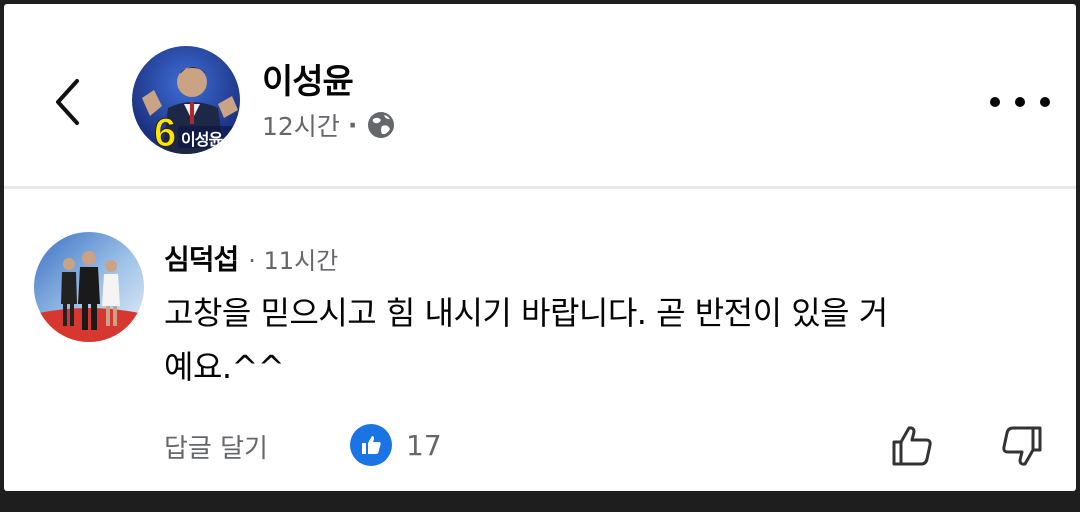 Image resolution: width=1080 pixels, height=512 pixels. I want to click on commenter-avatar-photo, so click(89, 287).